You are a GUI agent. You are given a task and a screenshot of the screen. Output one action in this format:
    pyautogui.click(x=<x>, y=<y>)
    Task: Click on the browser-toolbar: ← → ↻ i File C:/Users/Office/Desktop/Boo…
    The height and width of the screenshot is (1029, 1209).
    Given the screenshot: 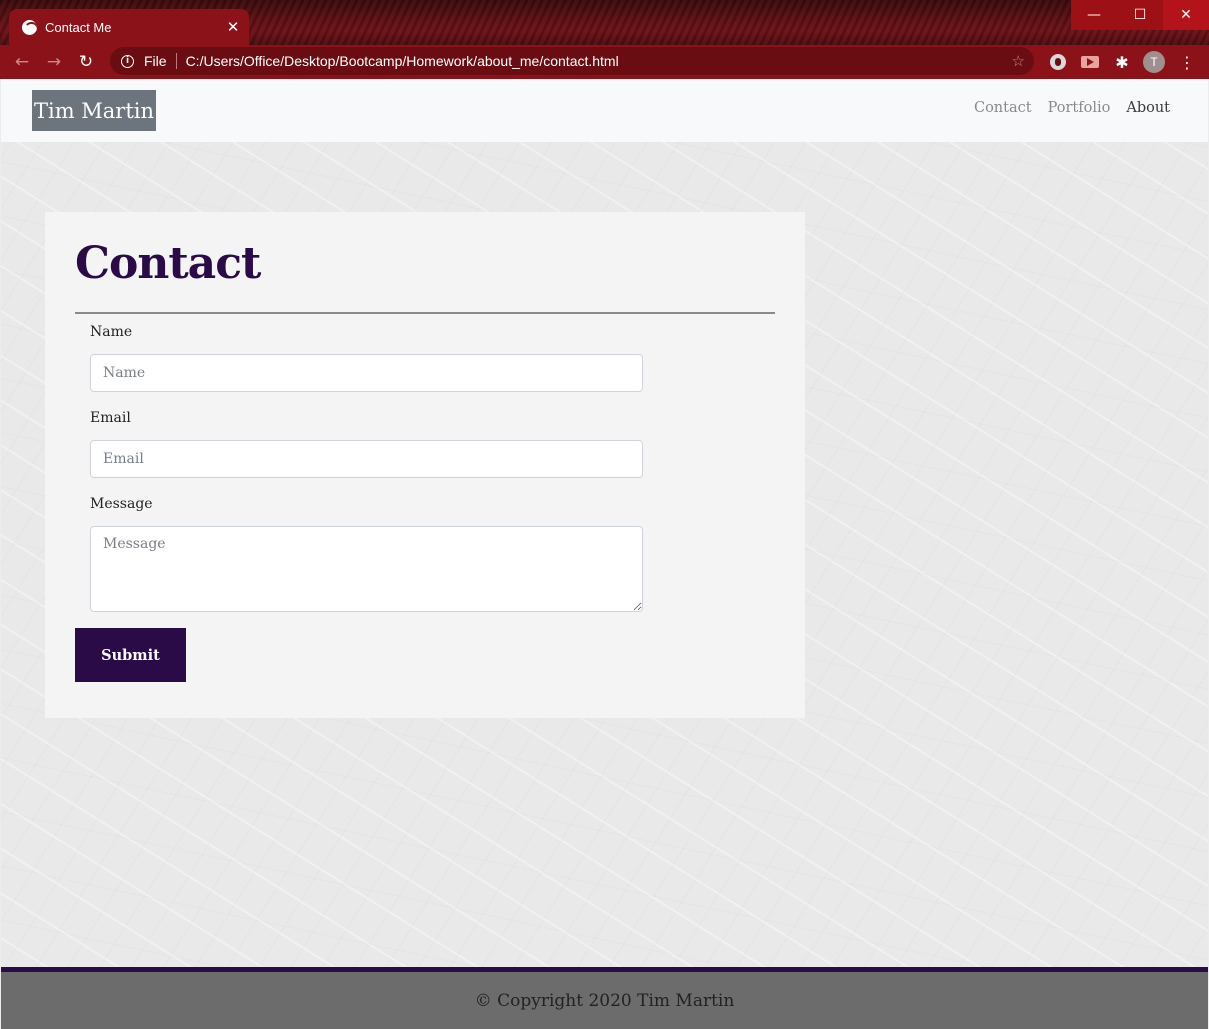 What is the action you would take?
    pyautogui.click(x=604, y=62)
    